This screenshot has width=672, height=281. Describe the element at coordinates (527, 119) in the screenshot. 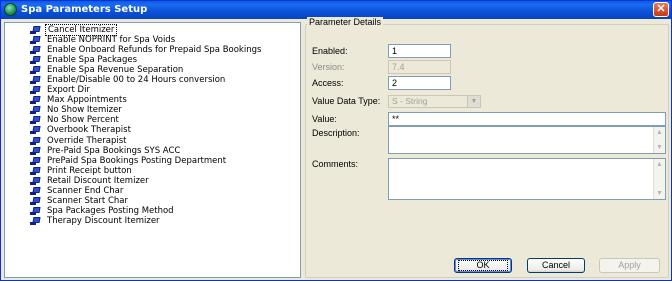

I see `value-field: **` at that location.